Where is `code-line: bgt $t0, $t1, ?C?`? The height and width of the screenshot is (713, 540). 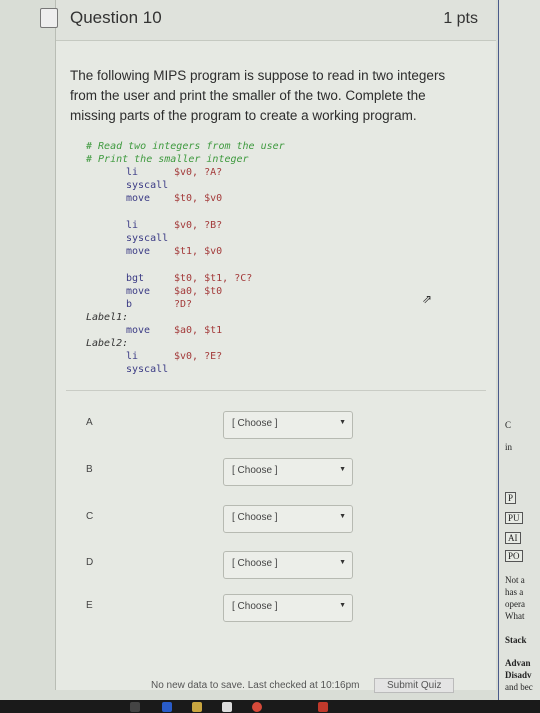 code-line: bgt $t0, $t1, ?C? is located at coordinates (185, 278).